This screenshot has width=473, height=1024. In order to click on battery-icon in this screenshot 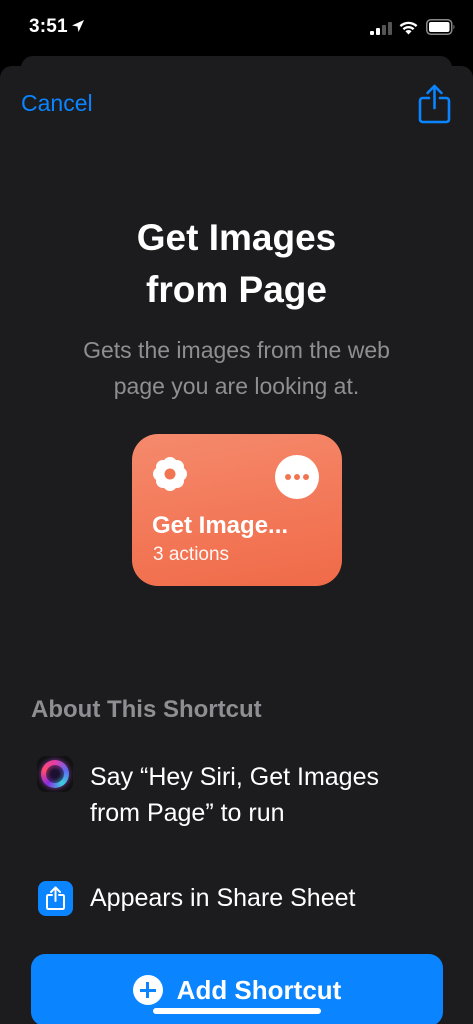, I will do `click(440, 27)`.